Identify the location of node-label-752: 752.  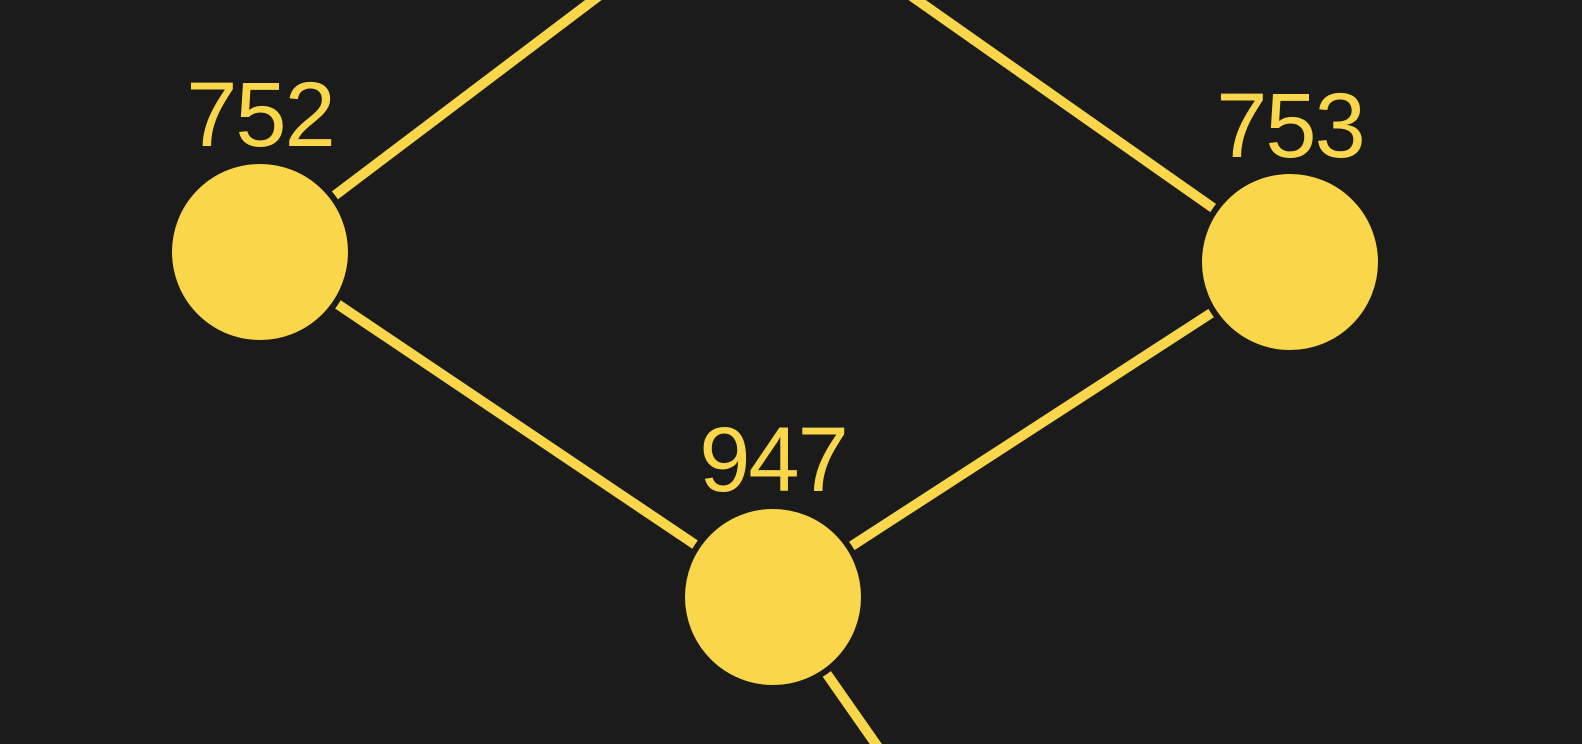
(260, 115).